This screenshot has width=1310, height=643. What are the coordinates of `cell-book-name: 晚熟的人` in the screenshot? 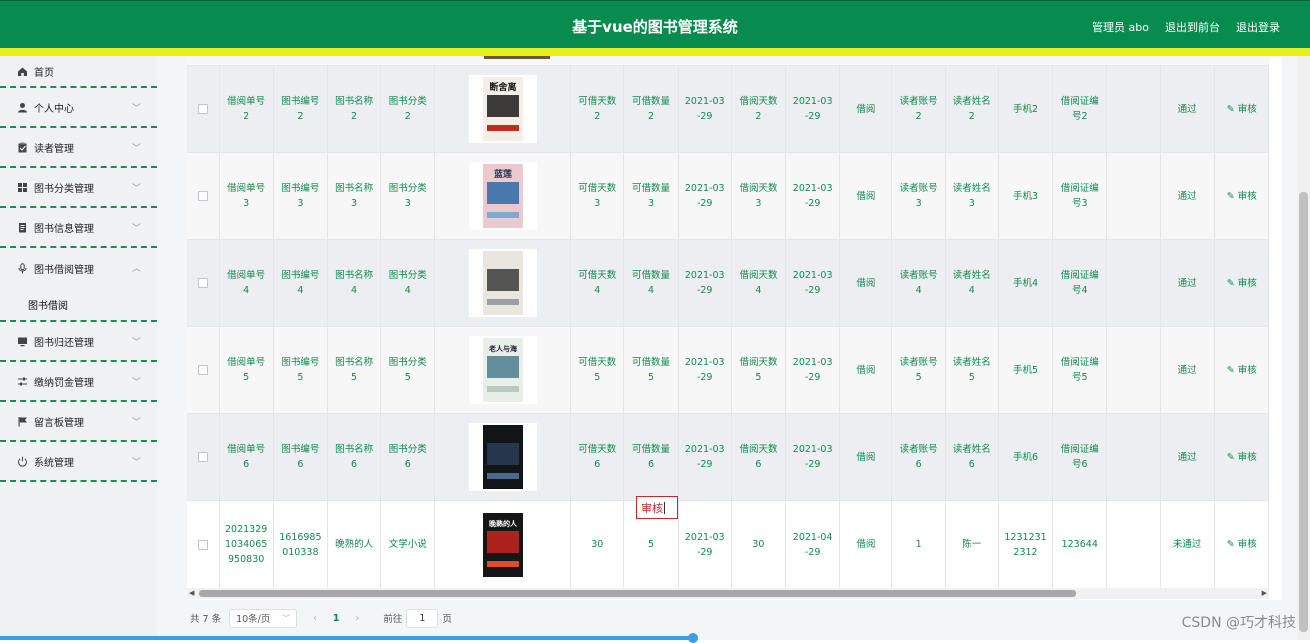 It's located at (355, 544).